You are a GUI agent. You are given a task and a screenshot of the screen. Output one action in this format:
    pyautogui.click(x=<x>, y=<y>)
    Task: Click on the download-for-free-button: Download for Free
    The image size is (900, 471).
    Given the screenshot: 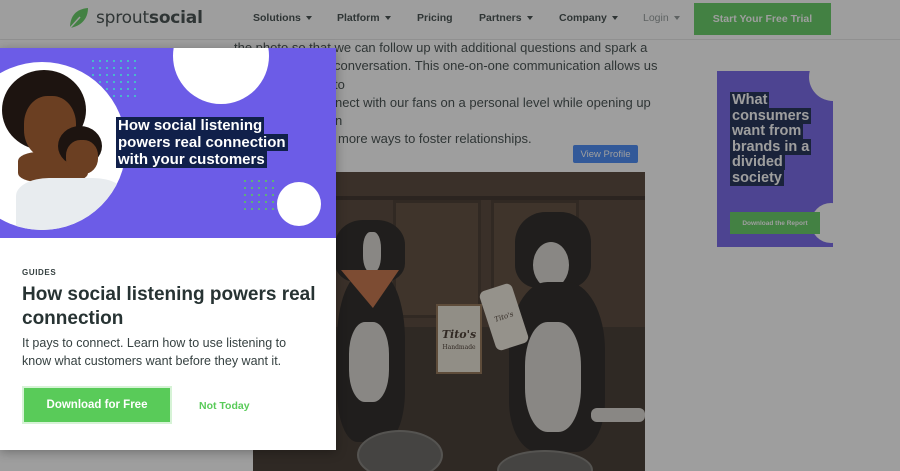 What is the action you would take?
    pyautogui.click(x=97, y=405)
    